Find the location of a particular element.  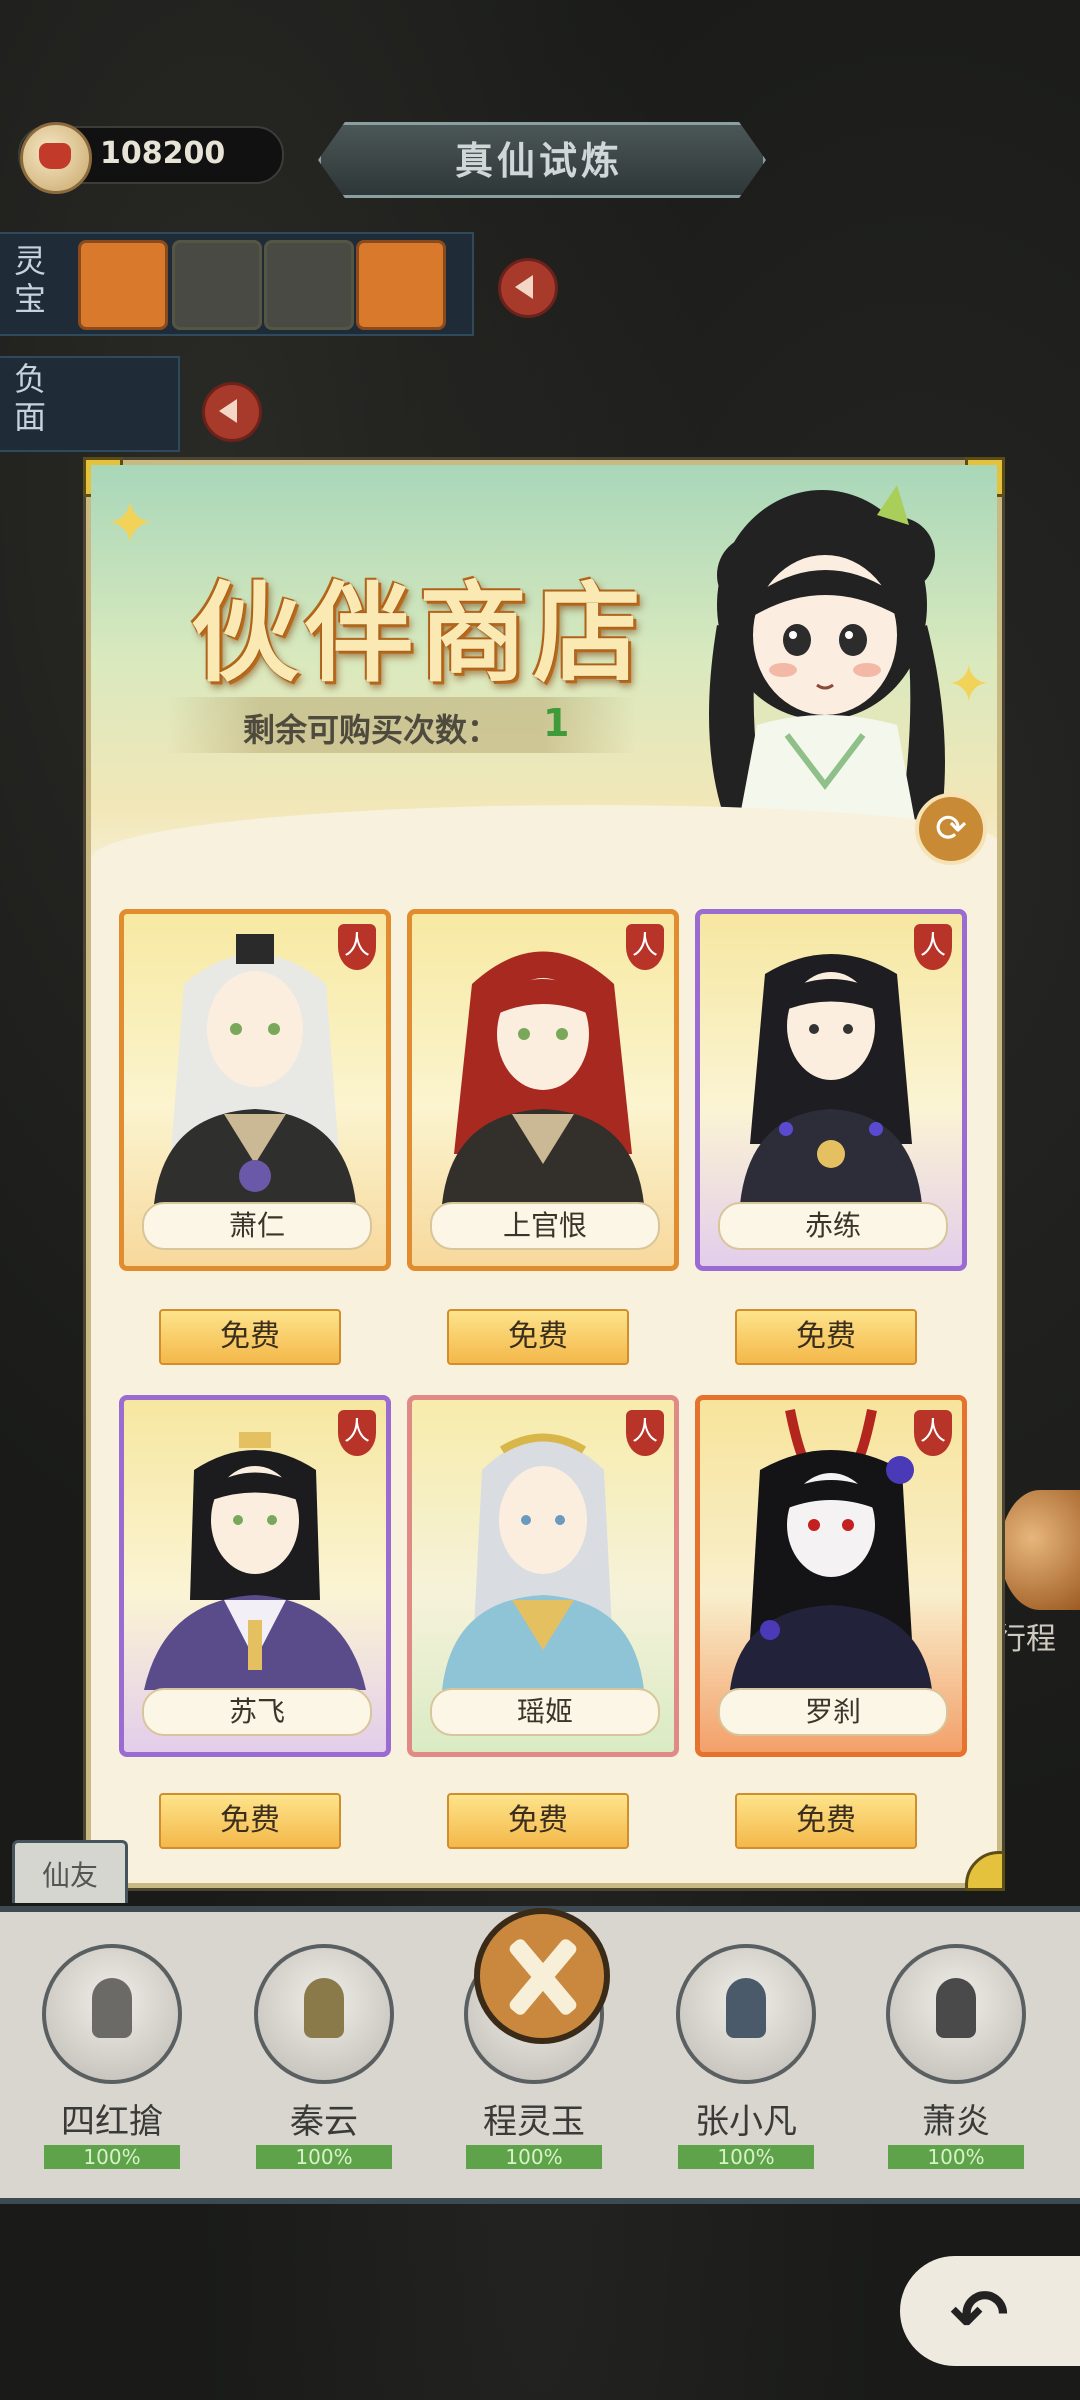

partner-name: 苏飞 is located at coordinates (257, 1712).